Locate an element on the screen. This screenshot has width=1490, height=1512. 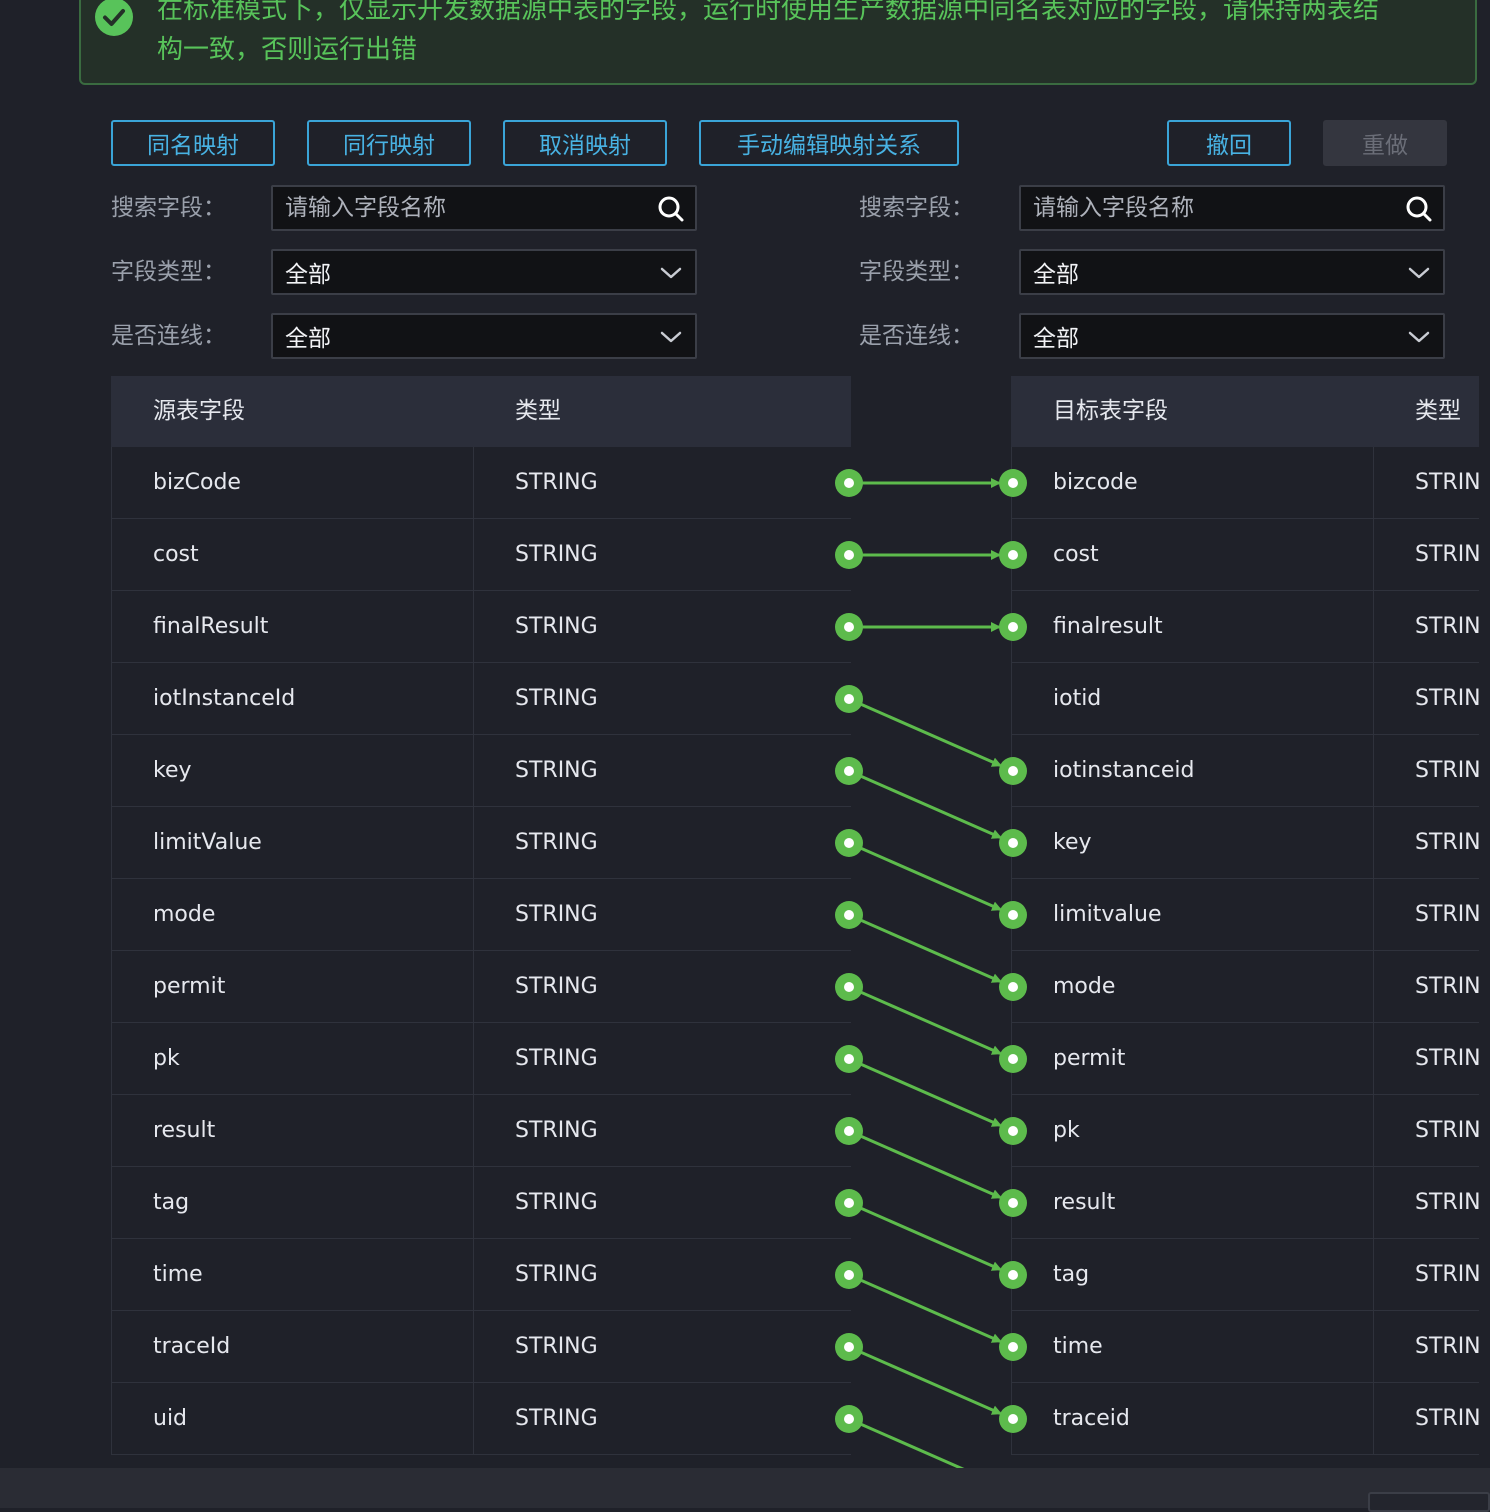
footer-button is located at coordinates (1429, 1502).